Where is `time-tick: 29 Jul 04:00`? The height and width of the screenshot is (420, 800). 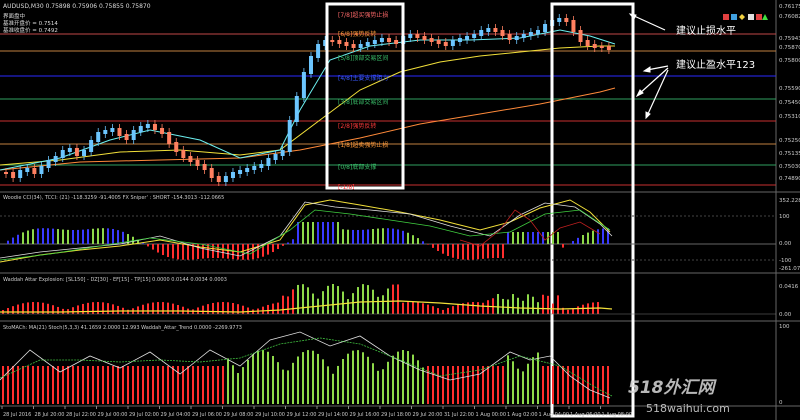 time-tick: 29 Jul 04:00 is located at coordinates (176, 415).